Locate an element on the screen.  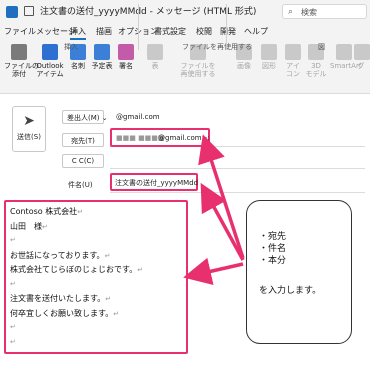
instruction-callout: ・宛先・件名・本分 を入力します。 is located at coordinates (299, 272).